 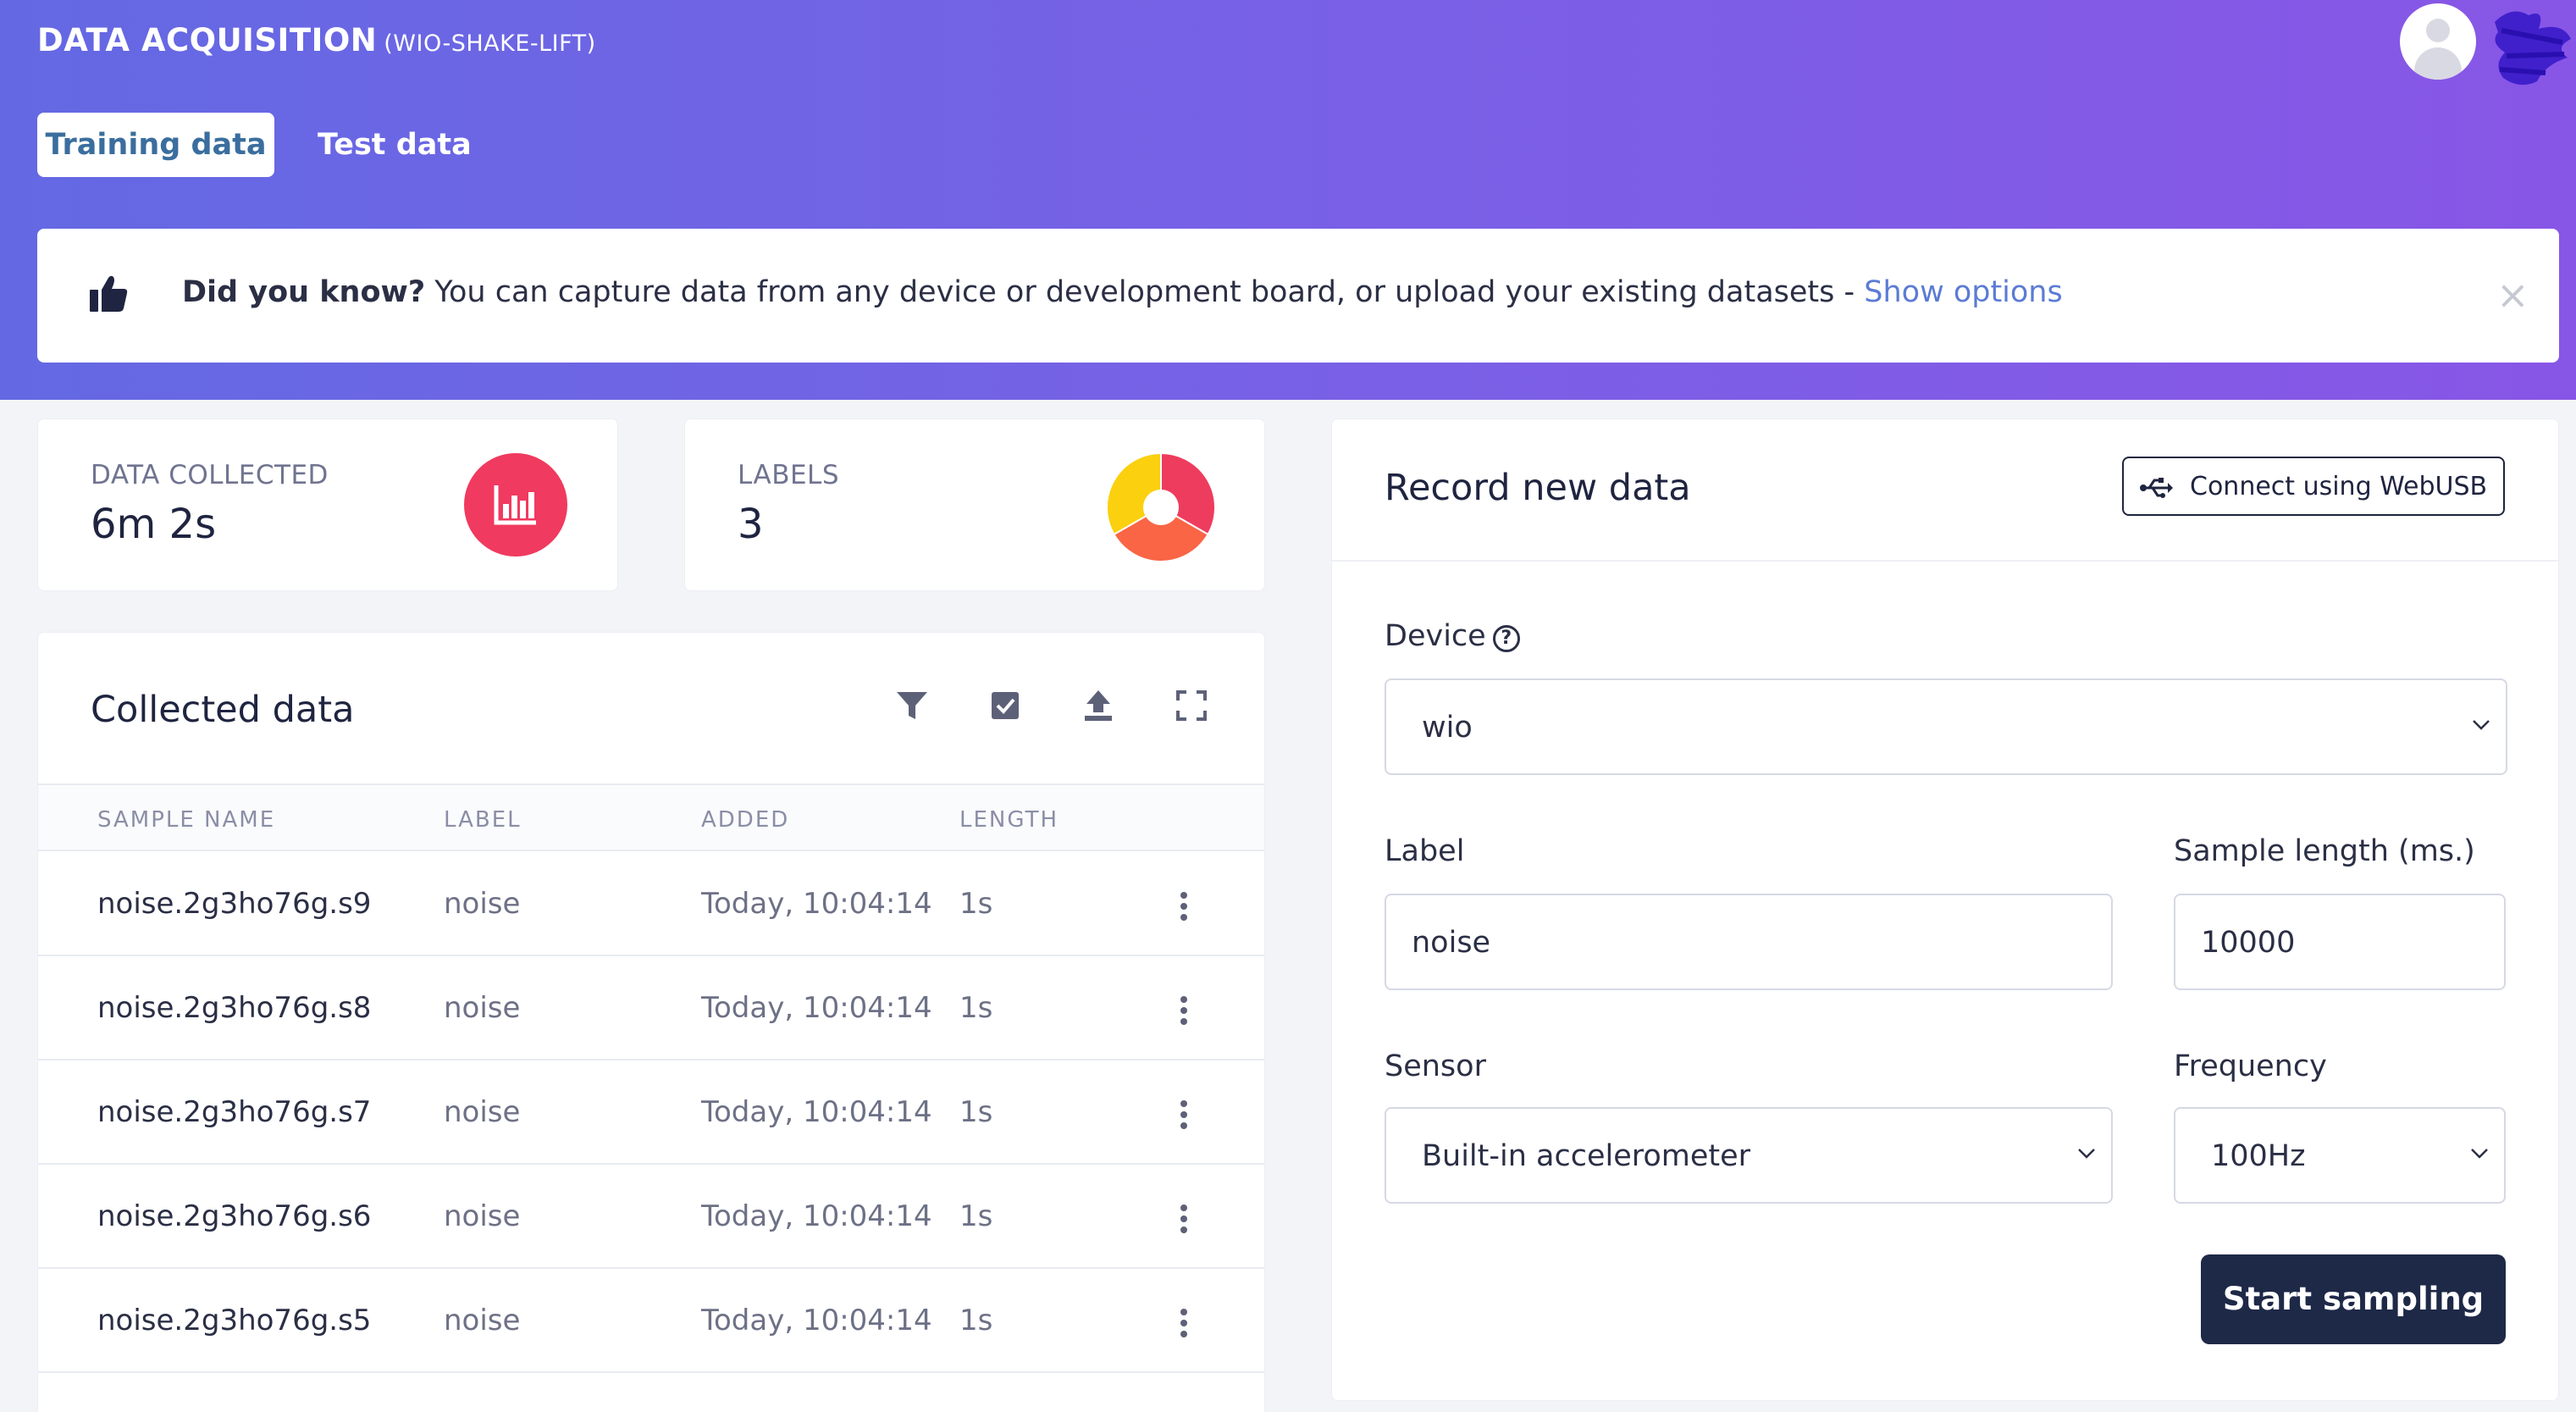 What do you see at coordinates (1009, 820) in the screenshot?
I see `column-header-length: LENGTH` at bounding box center [1009, 820].